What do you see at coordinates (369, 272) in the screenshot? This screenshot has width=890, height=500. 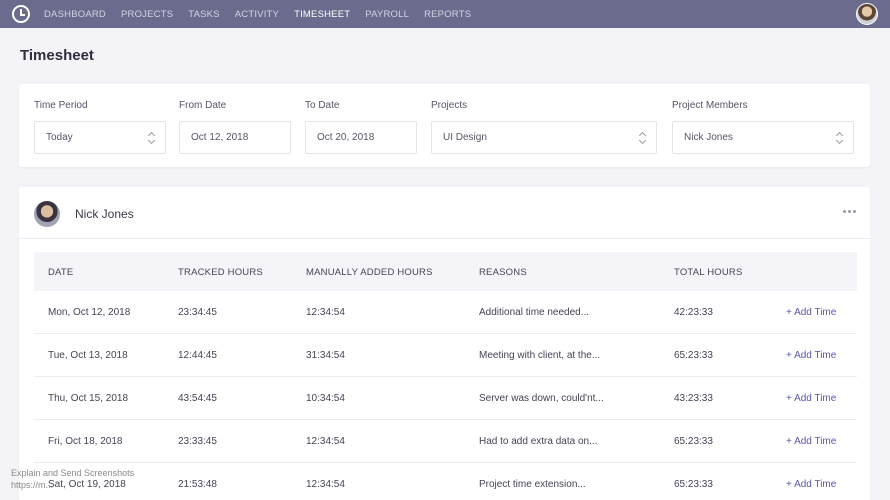 I see `header-manual-hours: MANUALLY ADDED HOURS` at bounding box center [369, 272].